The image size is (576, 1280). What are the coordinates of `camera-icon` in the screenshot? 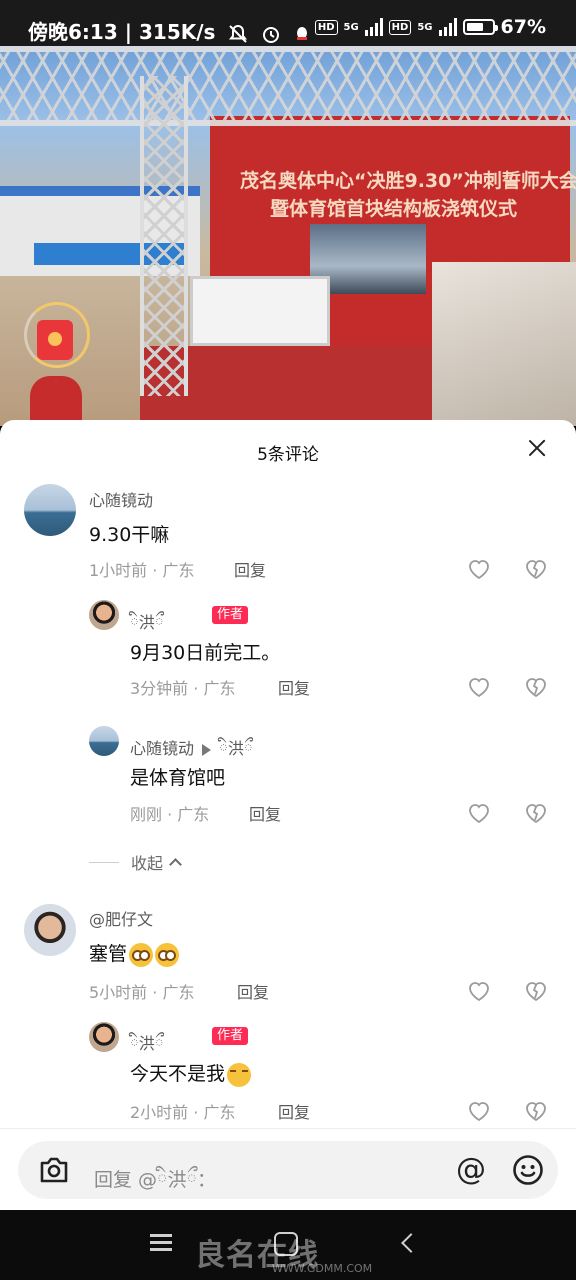 It's located at (54, 1170).